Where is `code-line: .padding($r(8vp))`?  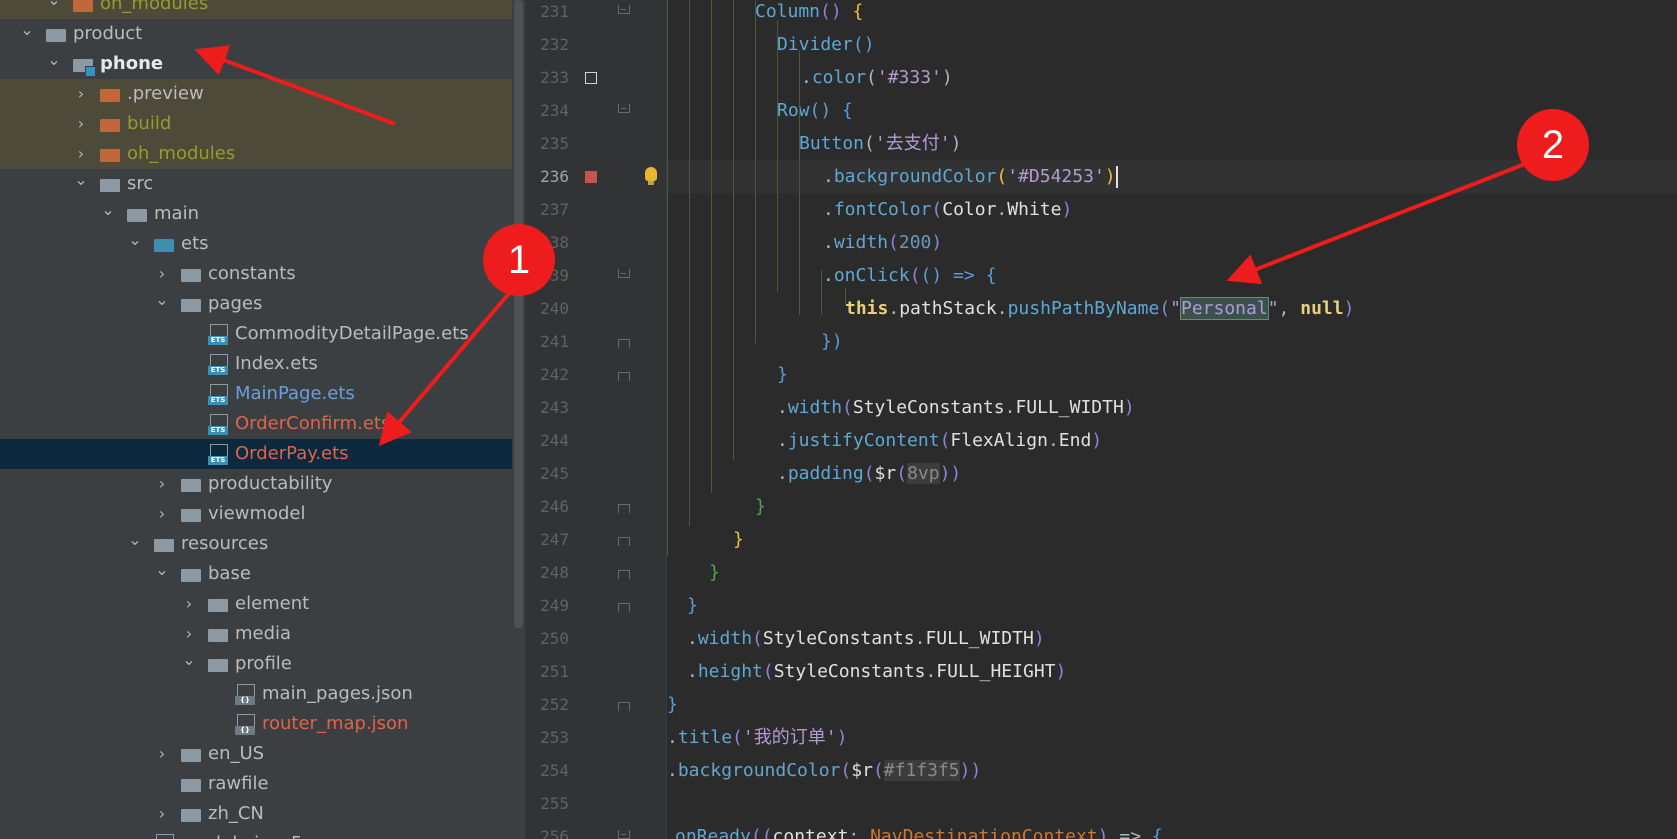 code-line: .padding($r(8vp)) is located at coordinates (1172, 473).